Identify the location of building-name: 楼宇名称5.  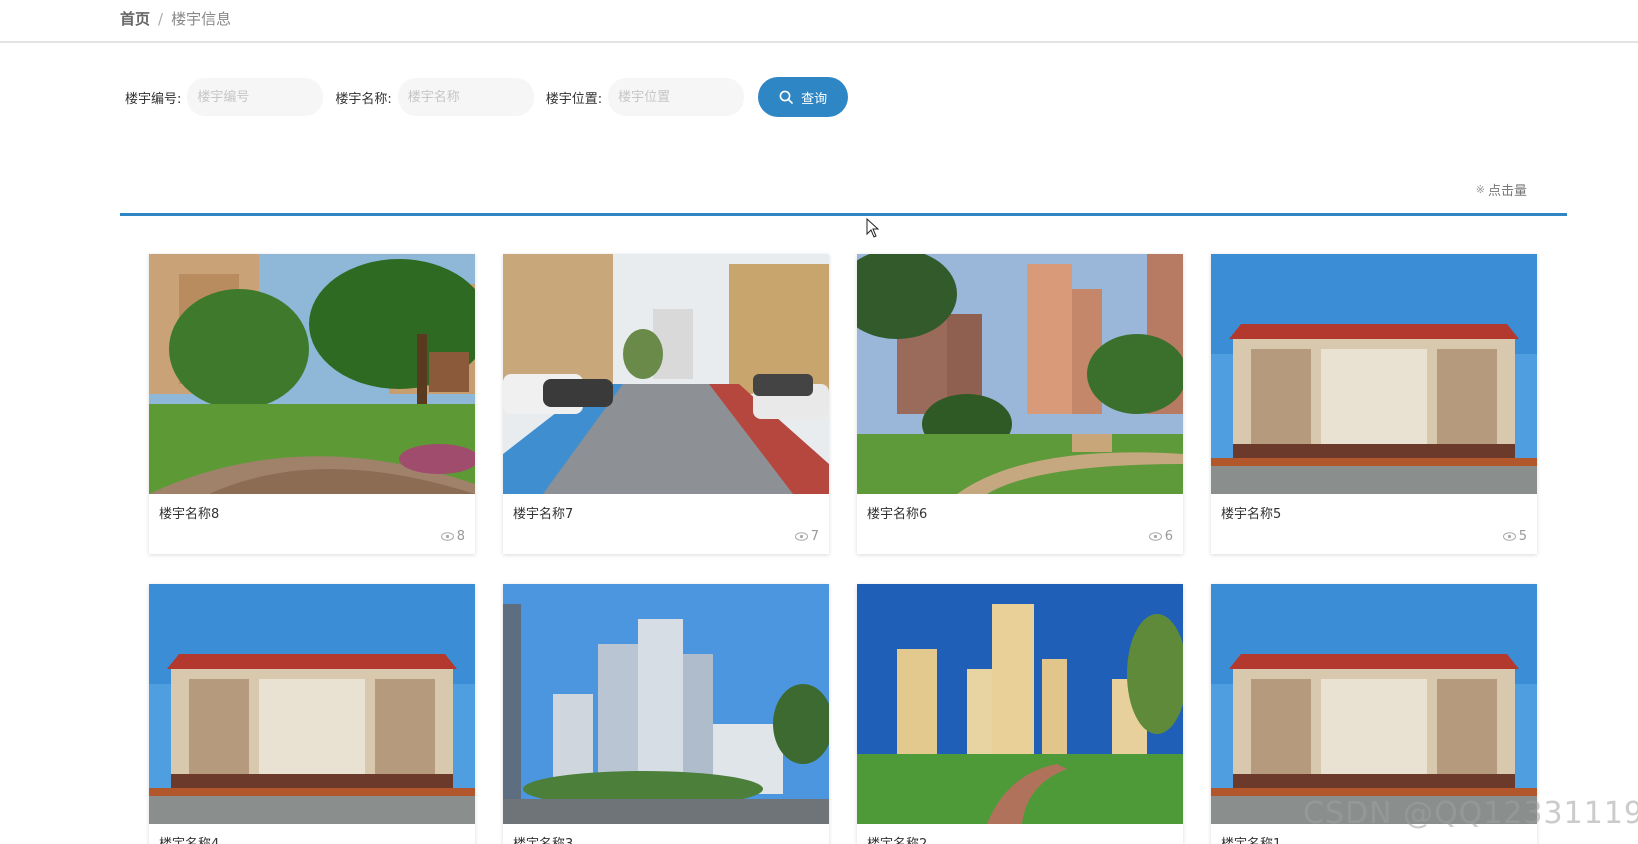
(1251, 512).